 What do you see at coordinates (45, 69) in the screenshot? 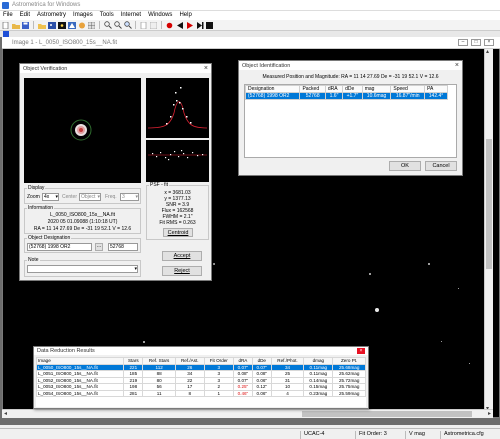
I see `dialog-title: Object Verification` at bounding box center [45, 69].